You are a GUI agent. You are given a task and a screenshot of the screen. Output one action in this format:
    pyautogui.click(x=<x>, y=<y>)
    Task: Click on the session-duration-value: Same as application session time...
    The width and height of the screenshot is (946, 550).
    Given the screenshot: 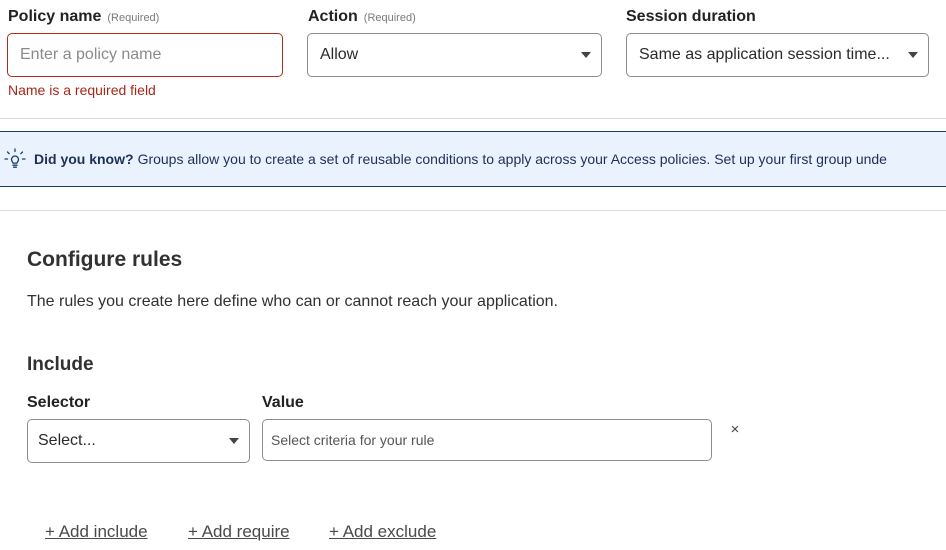 What is the action you would take?
    pyautogui.click(x=764, y=54)
    